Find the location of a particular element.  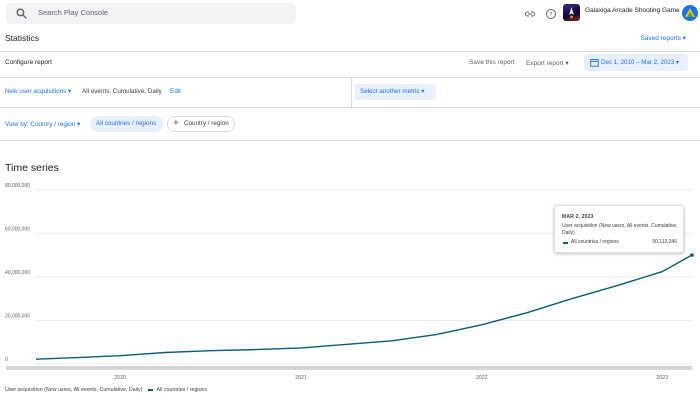

page-title: Statistics is located at coordinates (22, 38).